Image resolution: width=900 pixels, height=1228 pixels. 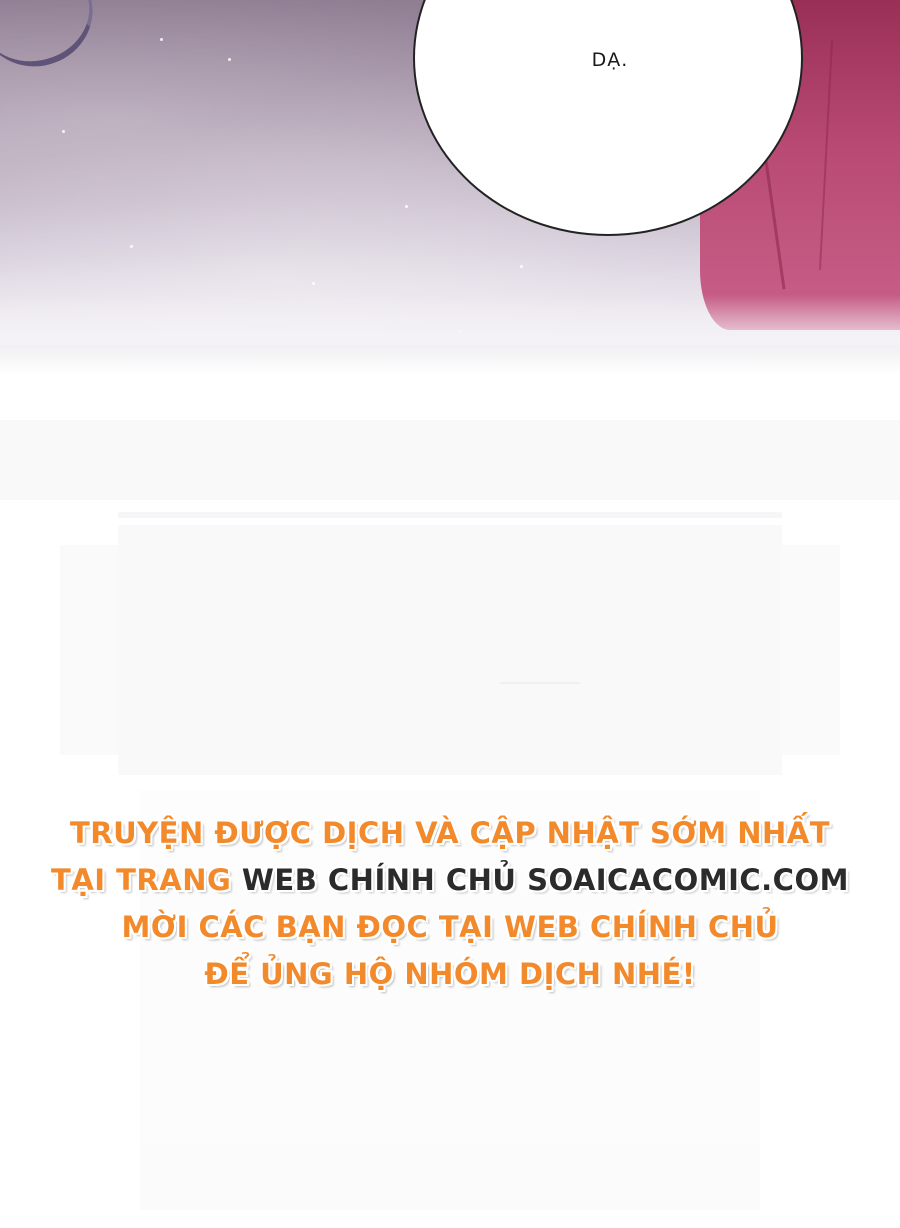 What do you see at coordinates (450, 833) in the screenshot?
I see `promo-line-1: TRUYỆN ĐƯỢC DỊCH VÀ CẬP NHẬT SỚM NHẤT` at bounding box center [450, 833].